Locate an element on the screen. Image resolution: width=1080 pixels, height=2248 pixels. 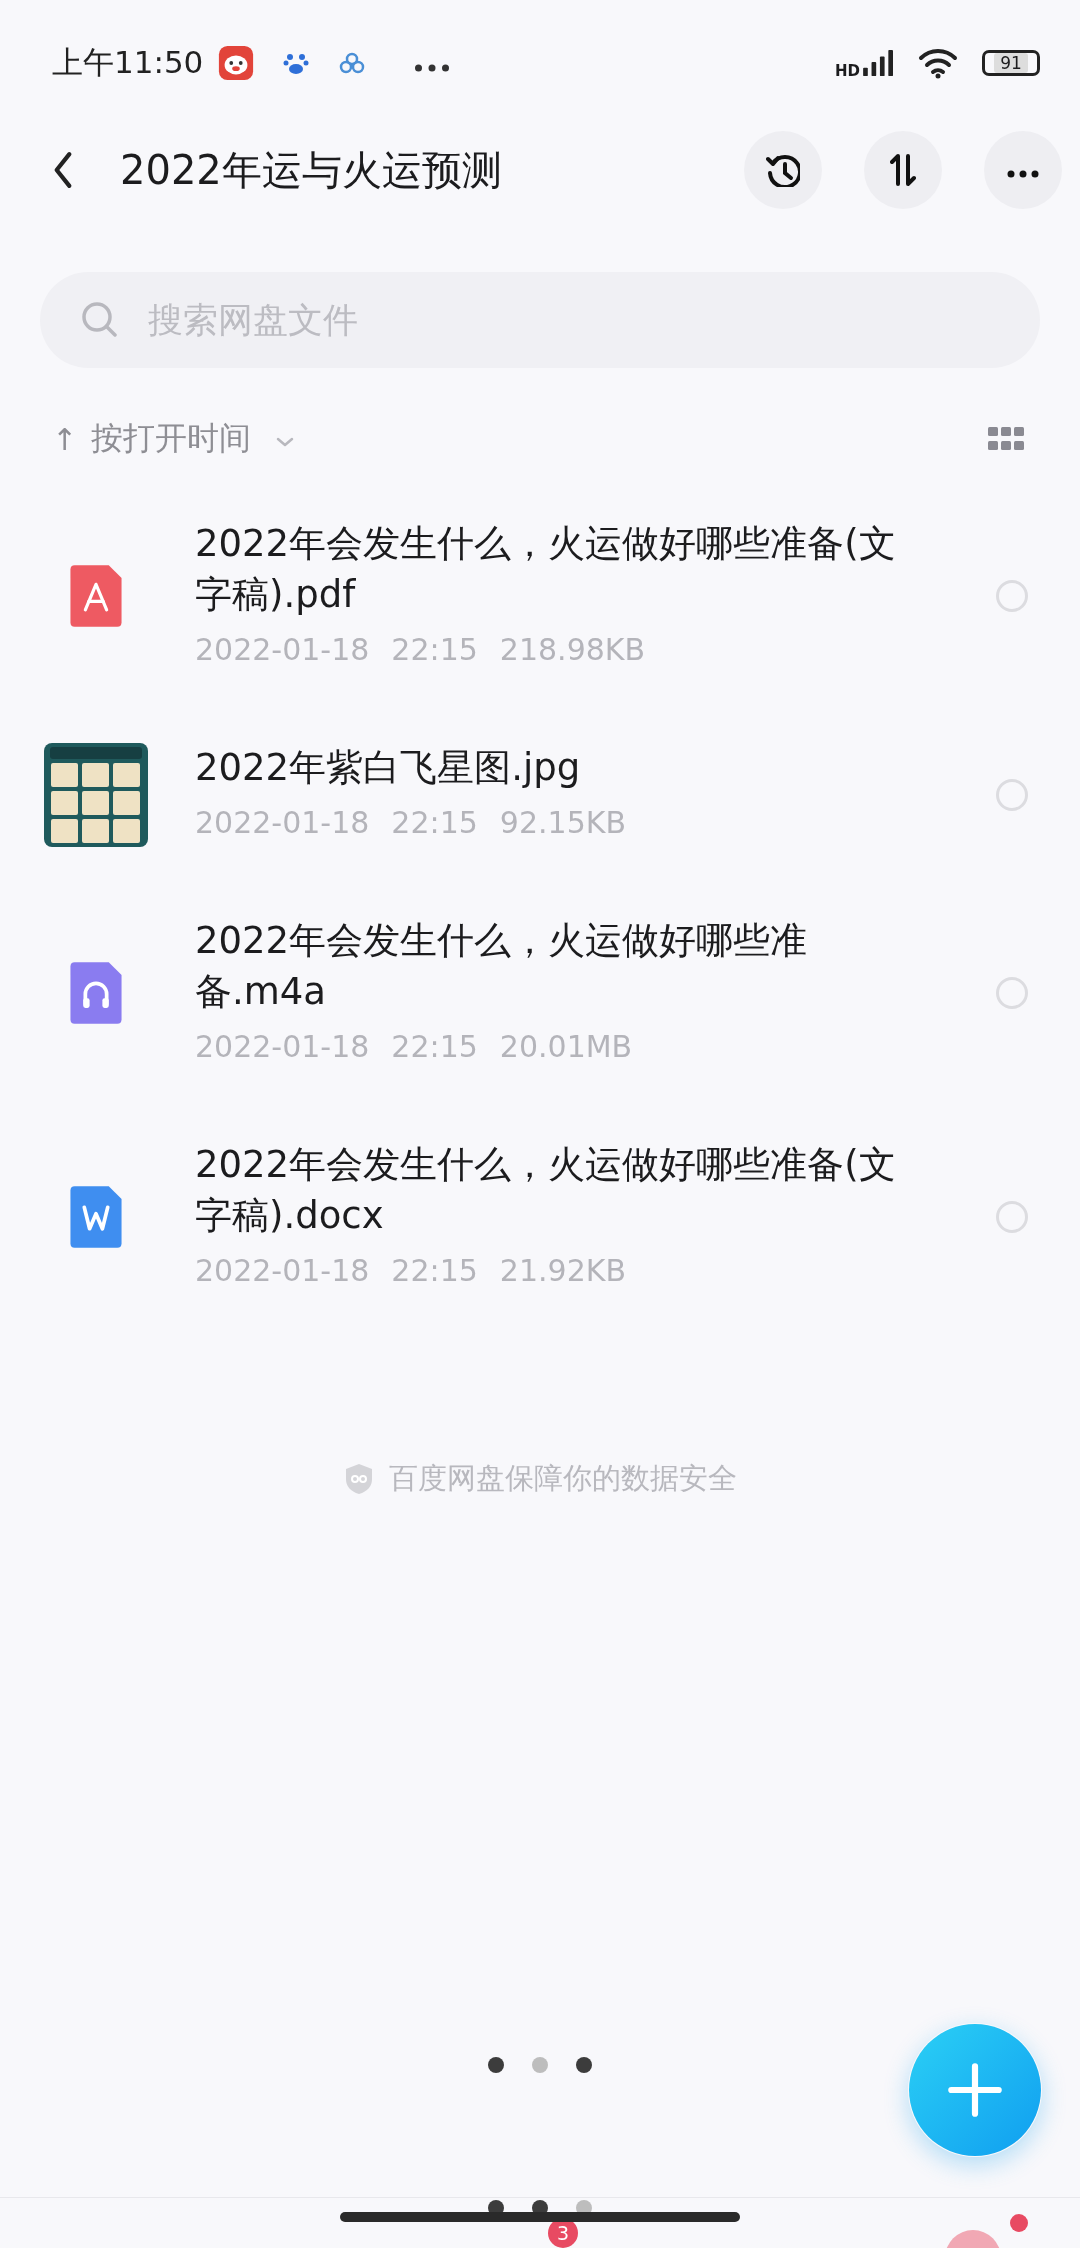
file-size: 21.92KB is located at coordinates (562, 1271).